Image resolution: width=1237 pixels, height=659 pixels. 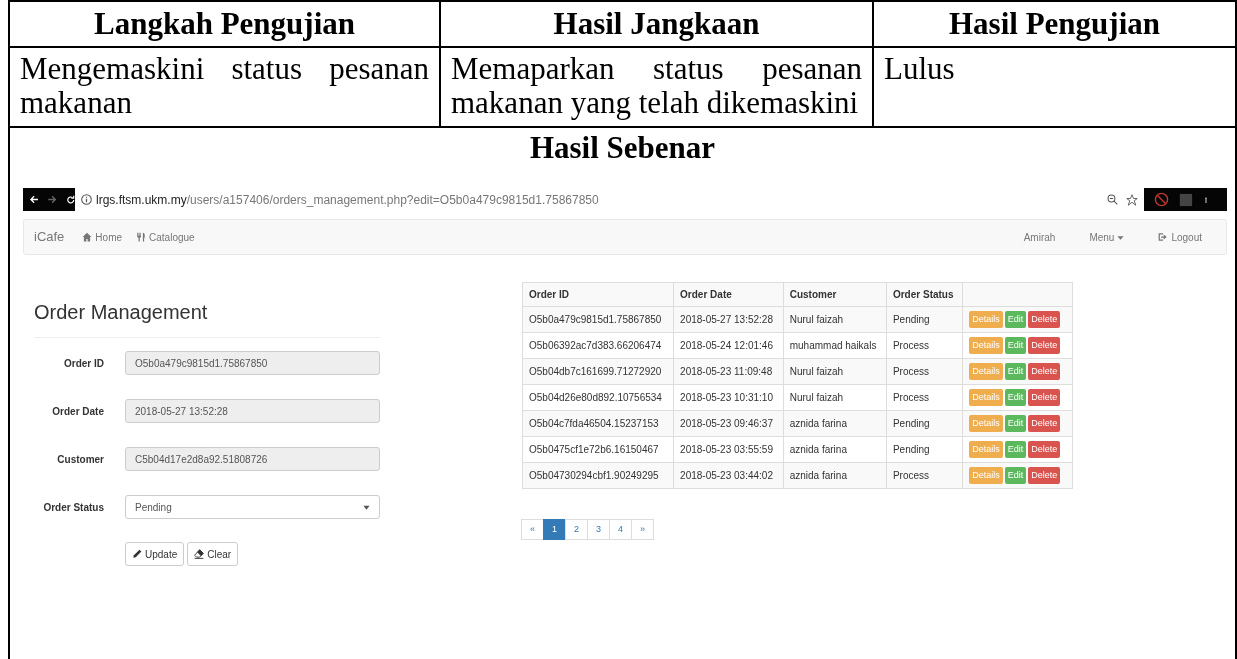 I want to click on zoom-icon, so click(x=1112, y=199).